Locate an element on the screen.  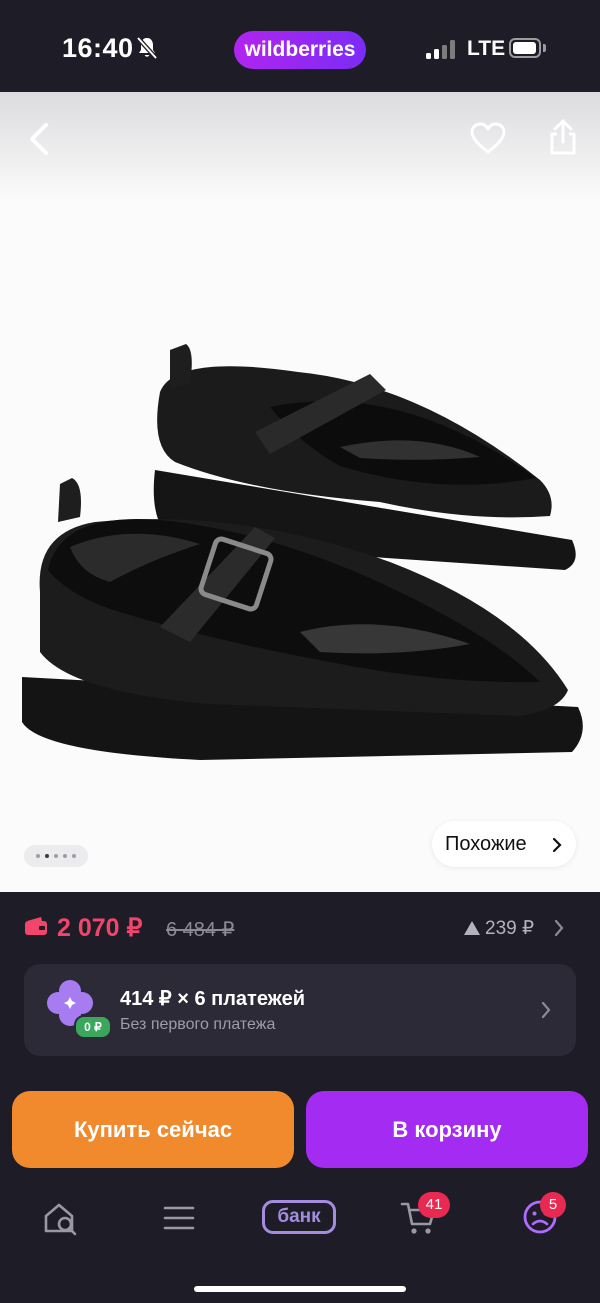
triangle-up-icon is located at coordinates (472, 928).